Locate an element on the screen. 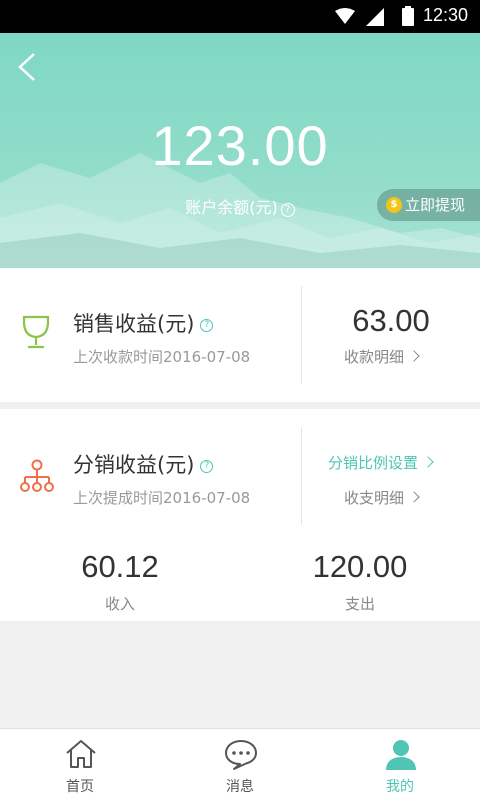 The height and width of the screenshot is (800, 480). tab-messages: 消息 is located at coordinates (240, 764).